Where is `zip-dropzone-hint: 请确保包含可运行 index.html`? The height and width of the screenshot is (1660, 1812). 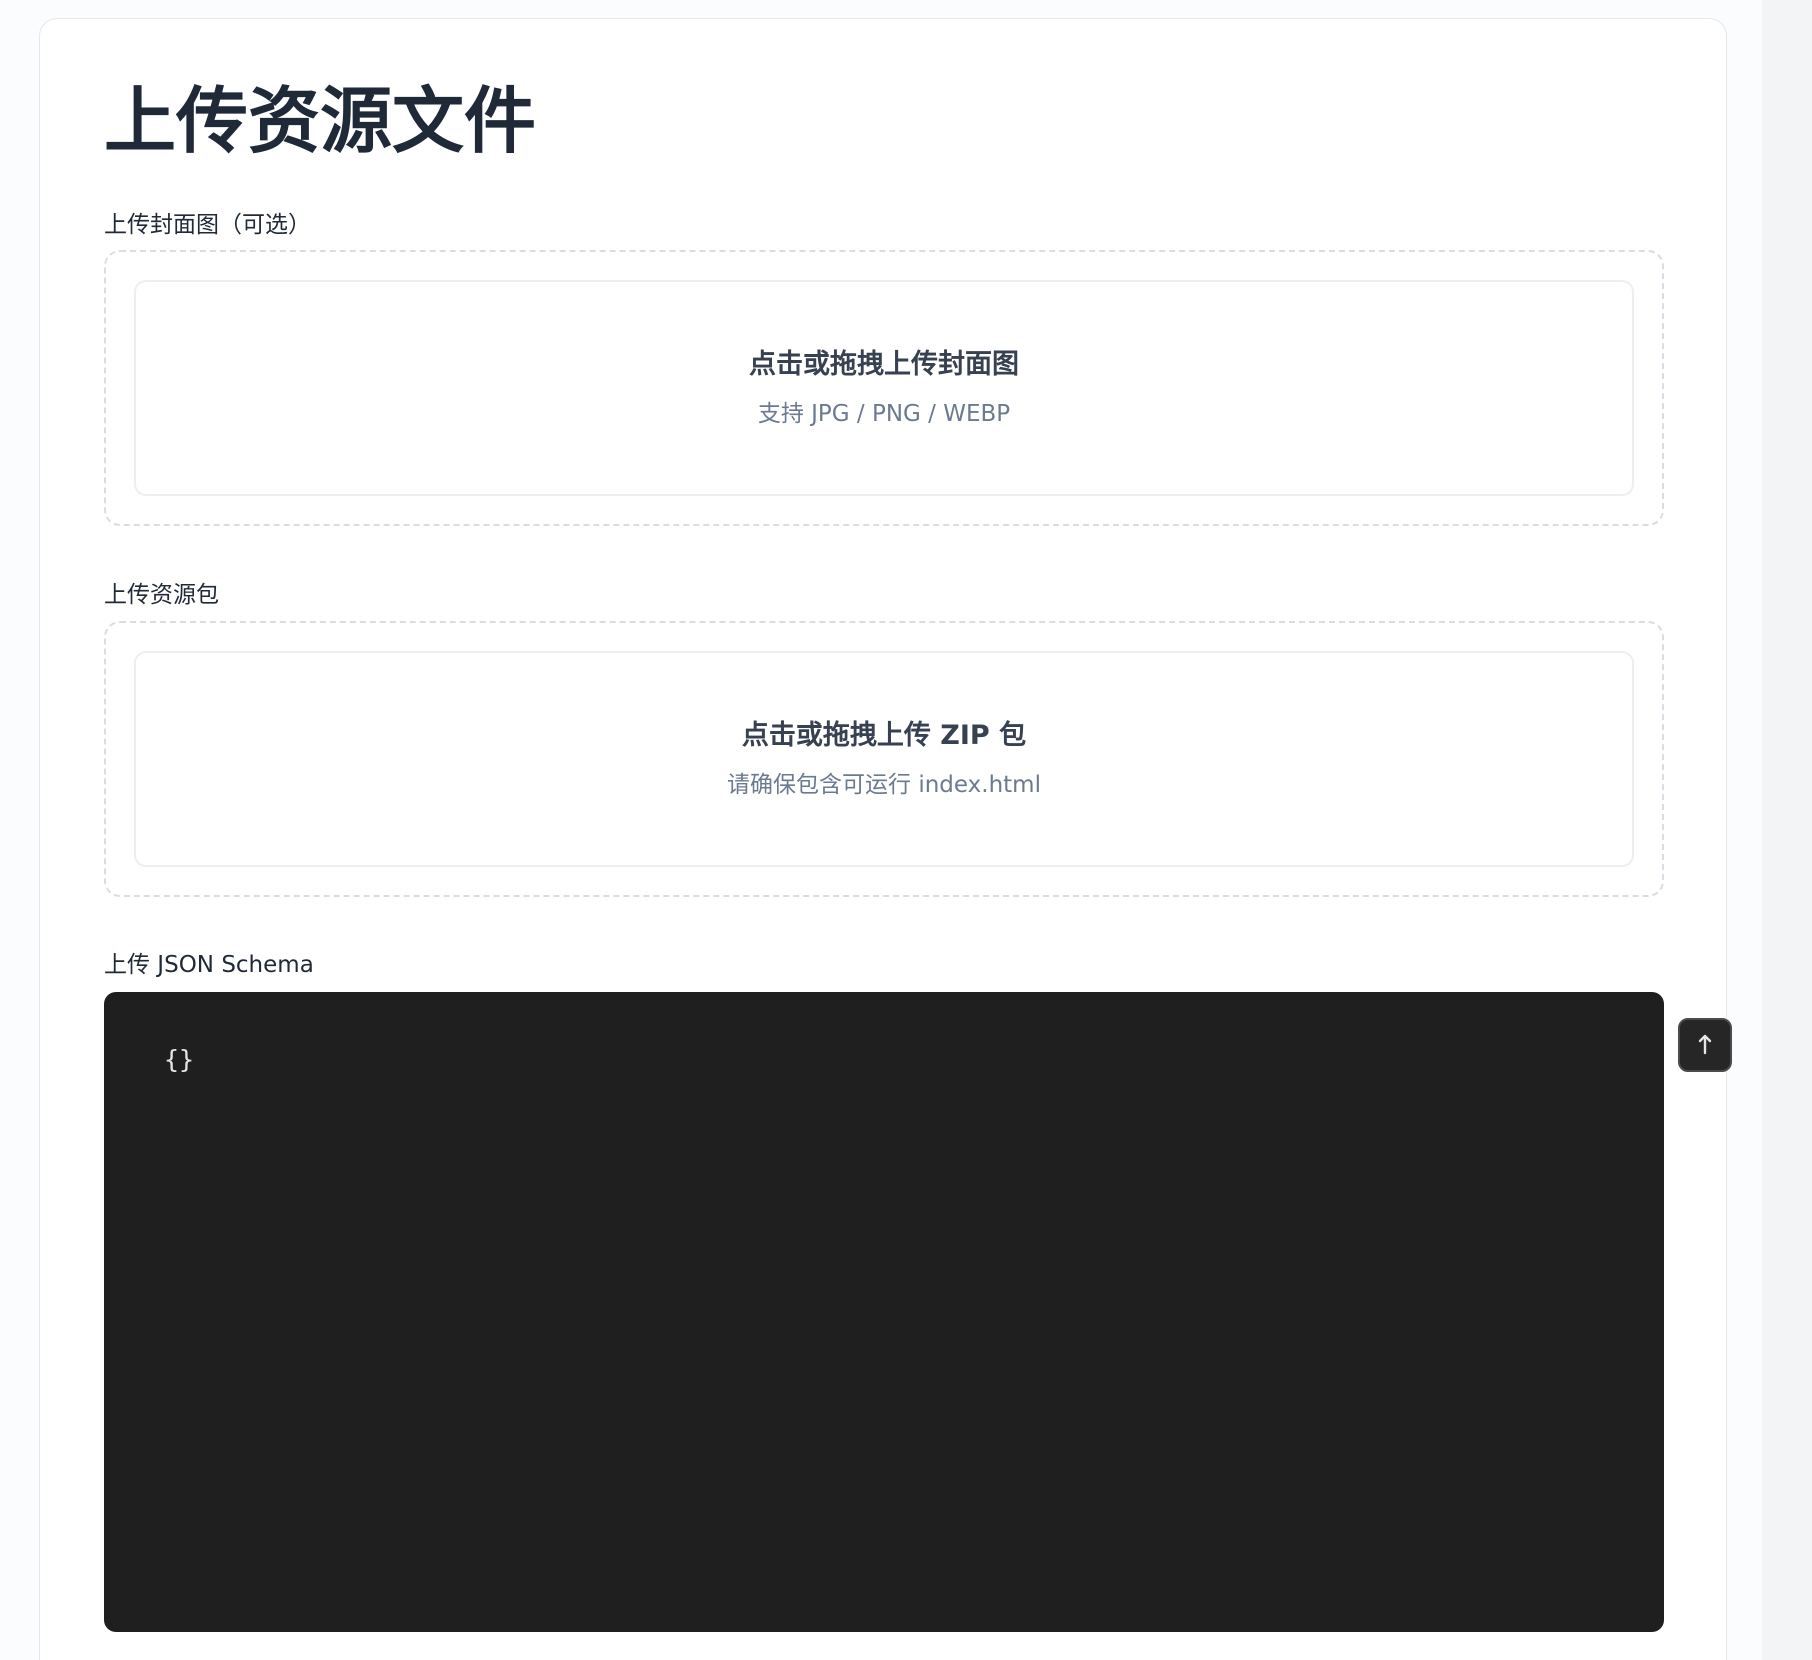 zip-dropzone-hint: 请确保包含可运行 index.html is located at coordinates (884, 785).